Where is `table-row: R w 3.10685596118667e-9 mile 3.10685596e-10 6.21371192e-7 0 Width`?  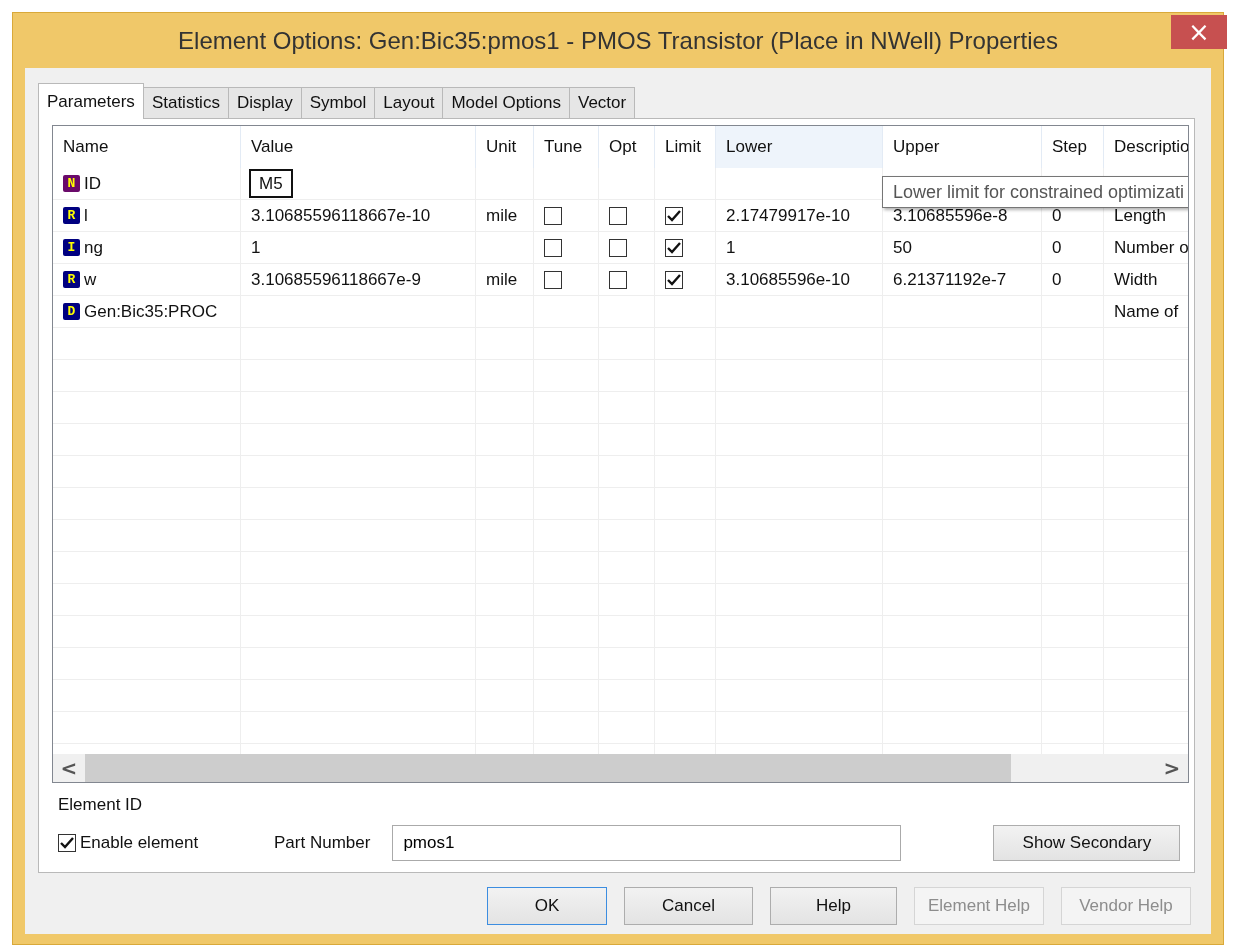 table-row: R w 3.10685596118667e-9 mile 3.10685596e-10 6.21371192e-7 0 Width is located at coordinates (620, 280).